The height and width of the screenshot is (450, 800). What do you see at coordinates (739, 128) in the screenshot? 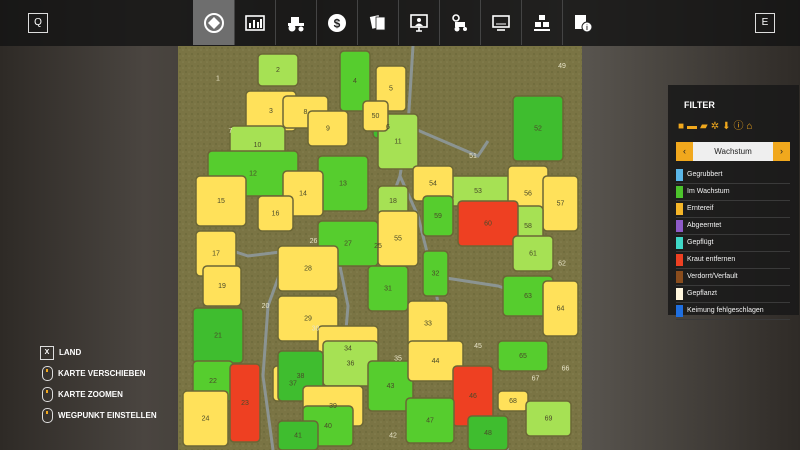
I see `alert-icon: ⓘ` at bounding box center [739, 128].